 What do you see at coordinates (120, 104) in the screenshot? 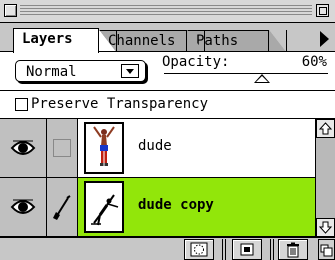
I see `preserve-transparency-label: Preserve Transparency` at bounding box center [120, 104].